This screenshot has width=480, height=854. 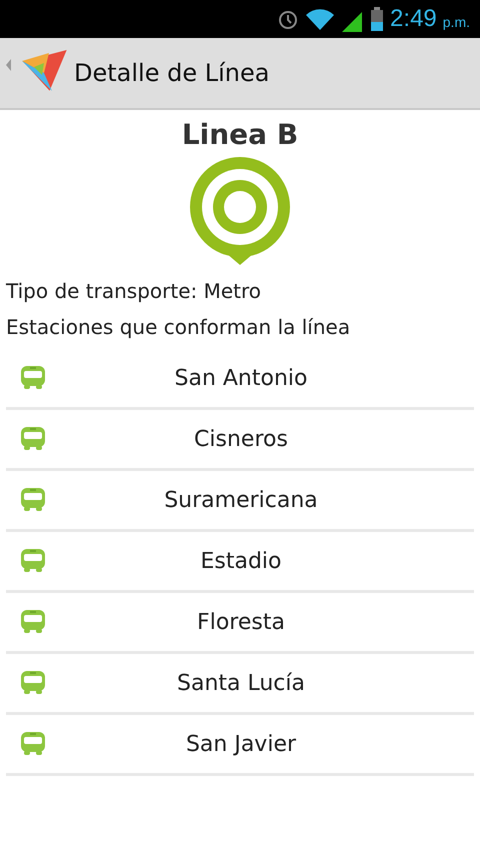 What do you see at coordinates (134, 291) in the screenshot?
I see `transport-type: Tipo de transporte: Metro` at bounding box center [134, 291].